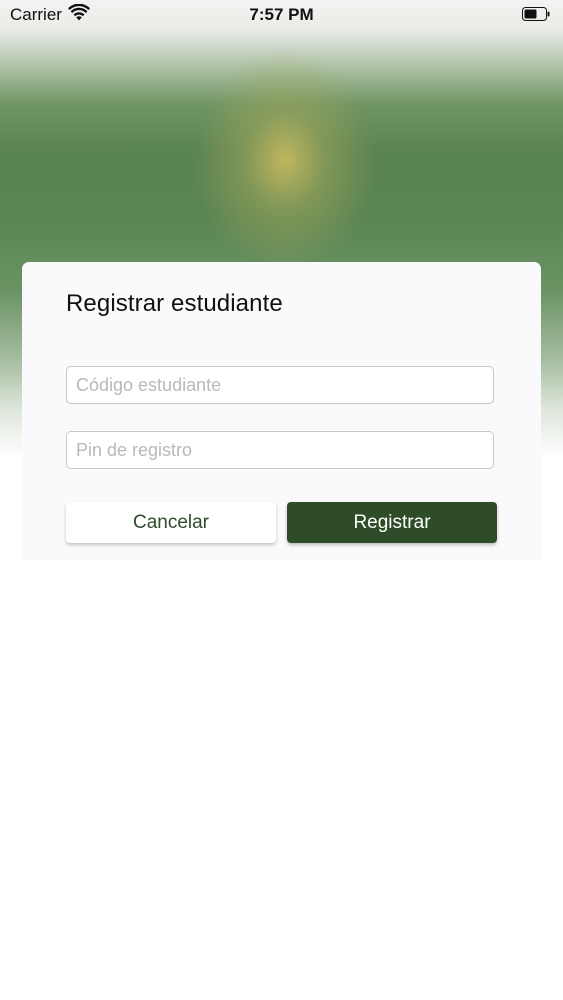 The height and width of the screenshot is (1000, 563). I want to click on cancel-button: Cancelar, so click(171, 522).